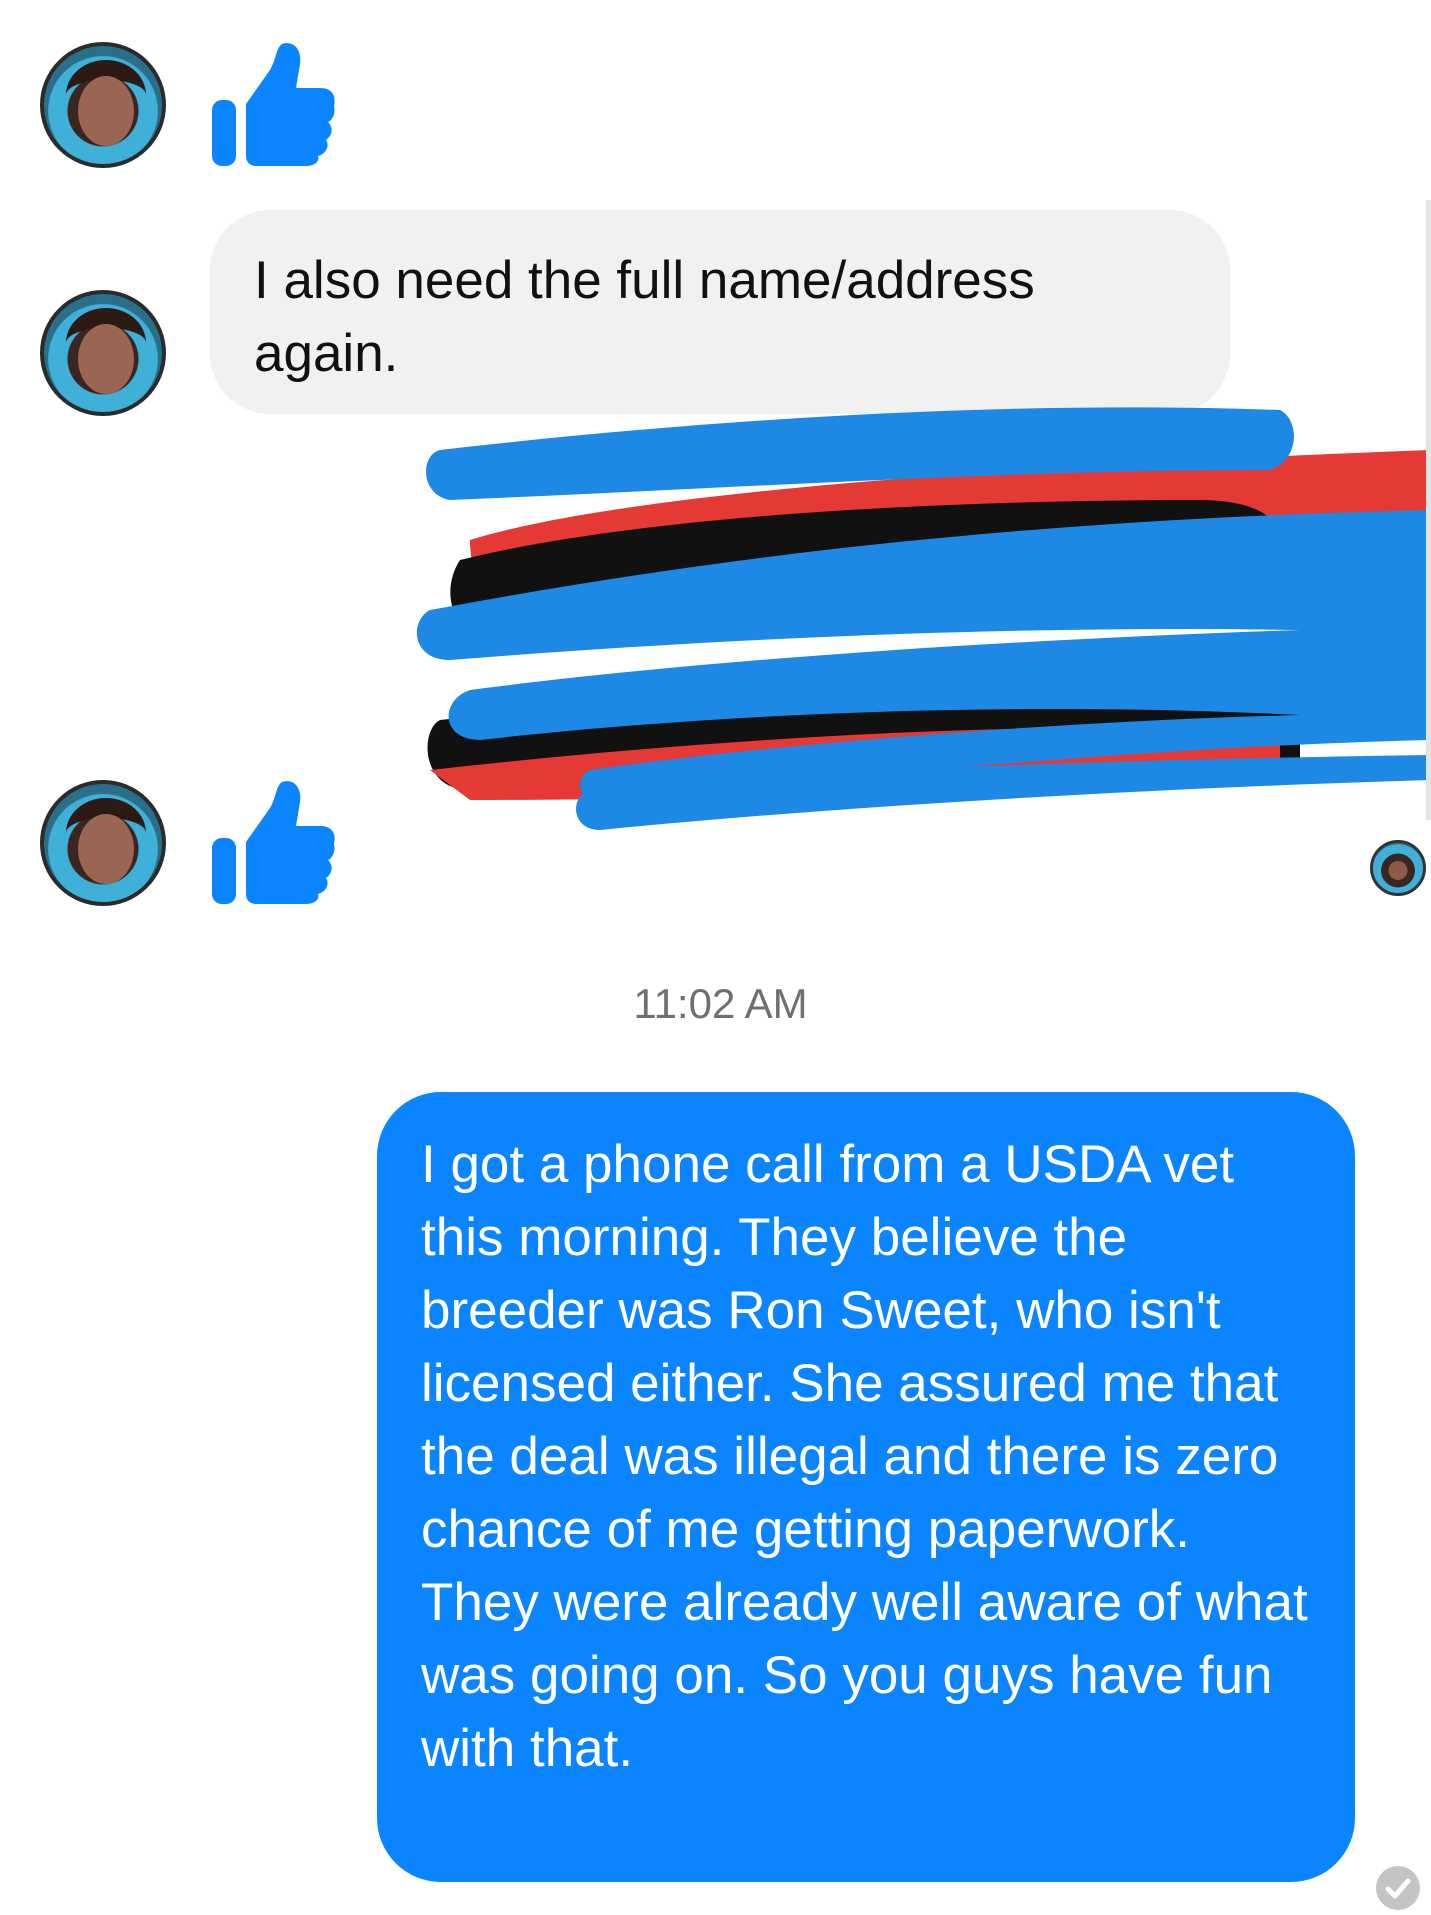 The height and width of the screenshot is (1915, 1431). What do you see at coordinates (1428, 510) in the screenshot?
I see `scroll-indicator` at bounding box center [1428, 510].